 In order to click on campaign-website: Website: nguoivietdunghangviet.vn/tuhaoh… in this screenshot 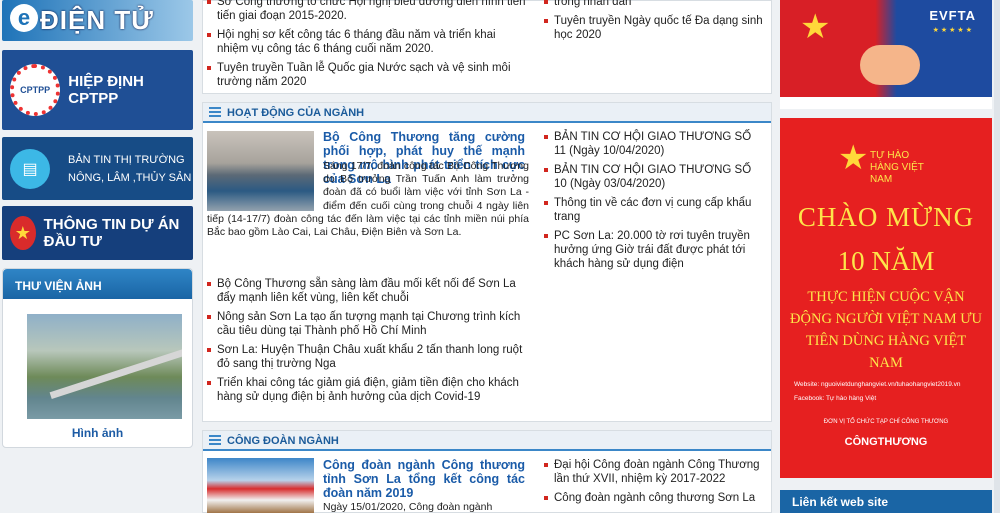, I will do `click(877, 384)`.